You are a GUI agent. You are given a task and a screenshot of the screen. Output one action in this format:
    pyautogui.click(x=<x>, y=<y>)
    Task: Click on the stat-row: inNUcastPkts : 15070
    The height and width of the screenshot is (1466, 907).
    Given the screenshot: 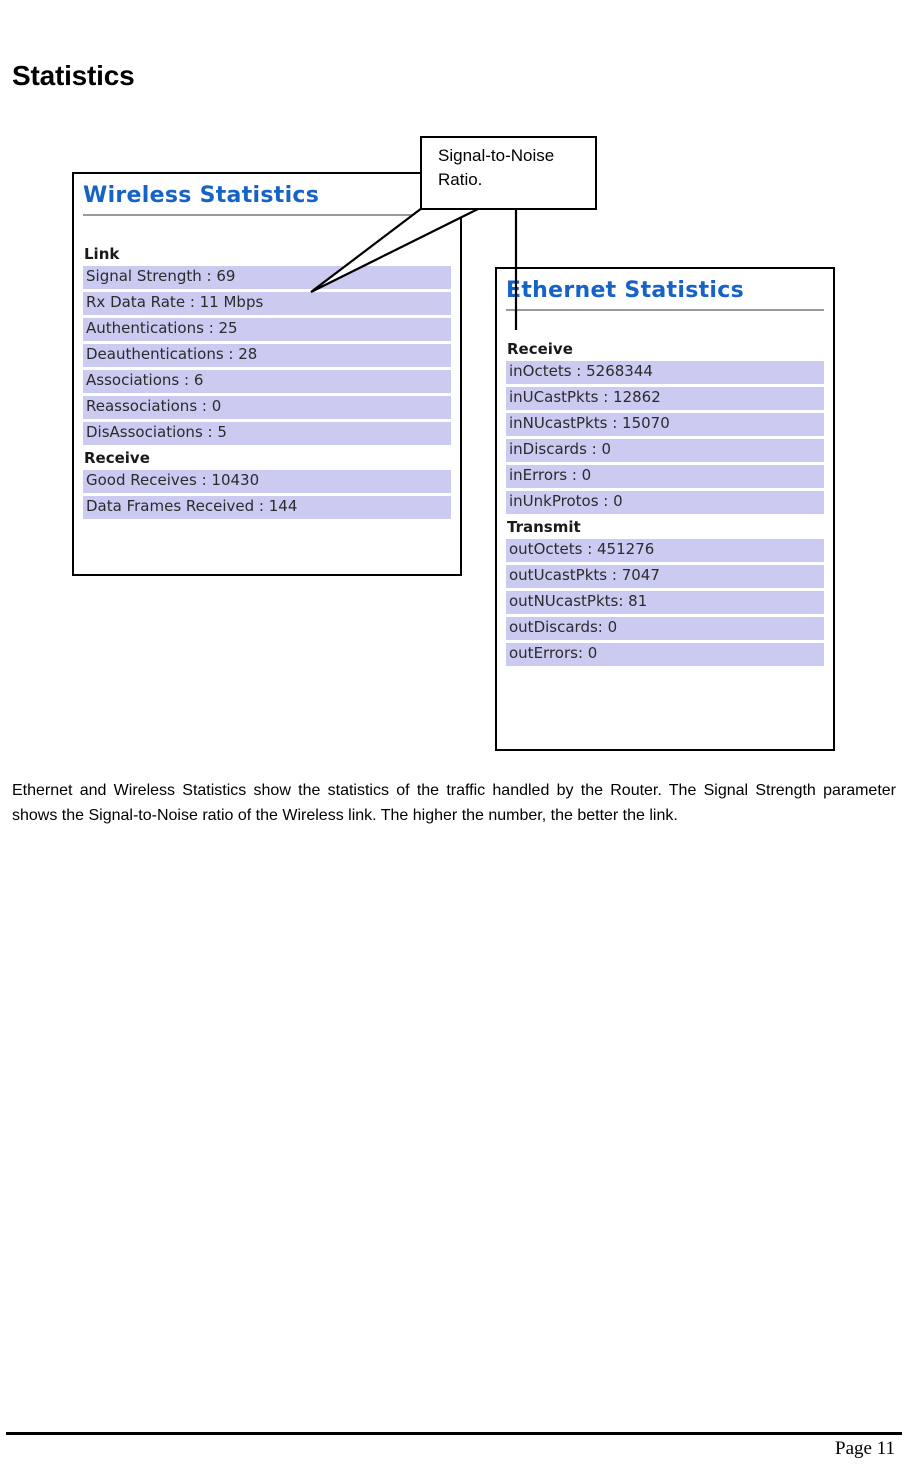 What is the action you would take?
    pyautogui.click(x=665, y=424)
    